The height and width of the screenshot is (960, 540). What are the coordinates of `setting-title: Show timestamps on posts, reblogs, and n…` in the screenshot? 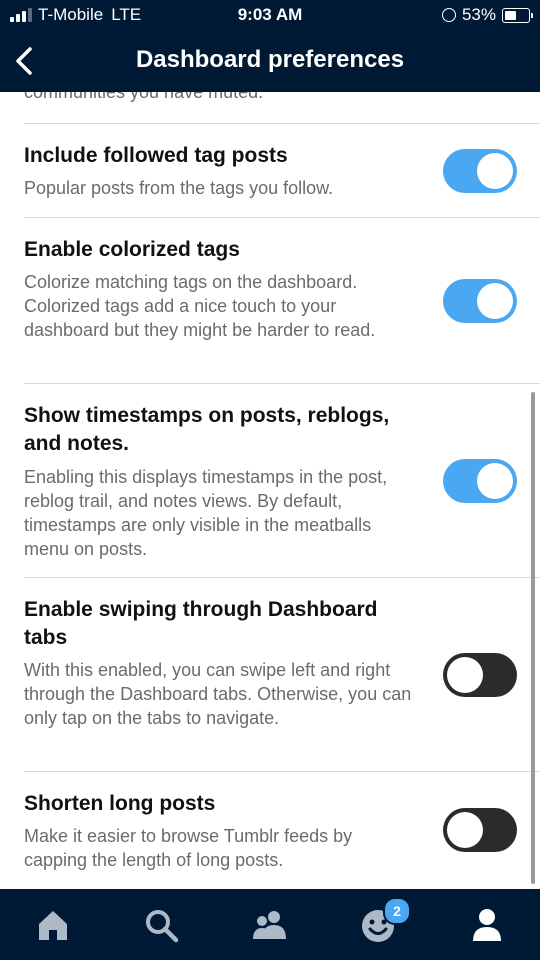 It's located at (207, 429).